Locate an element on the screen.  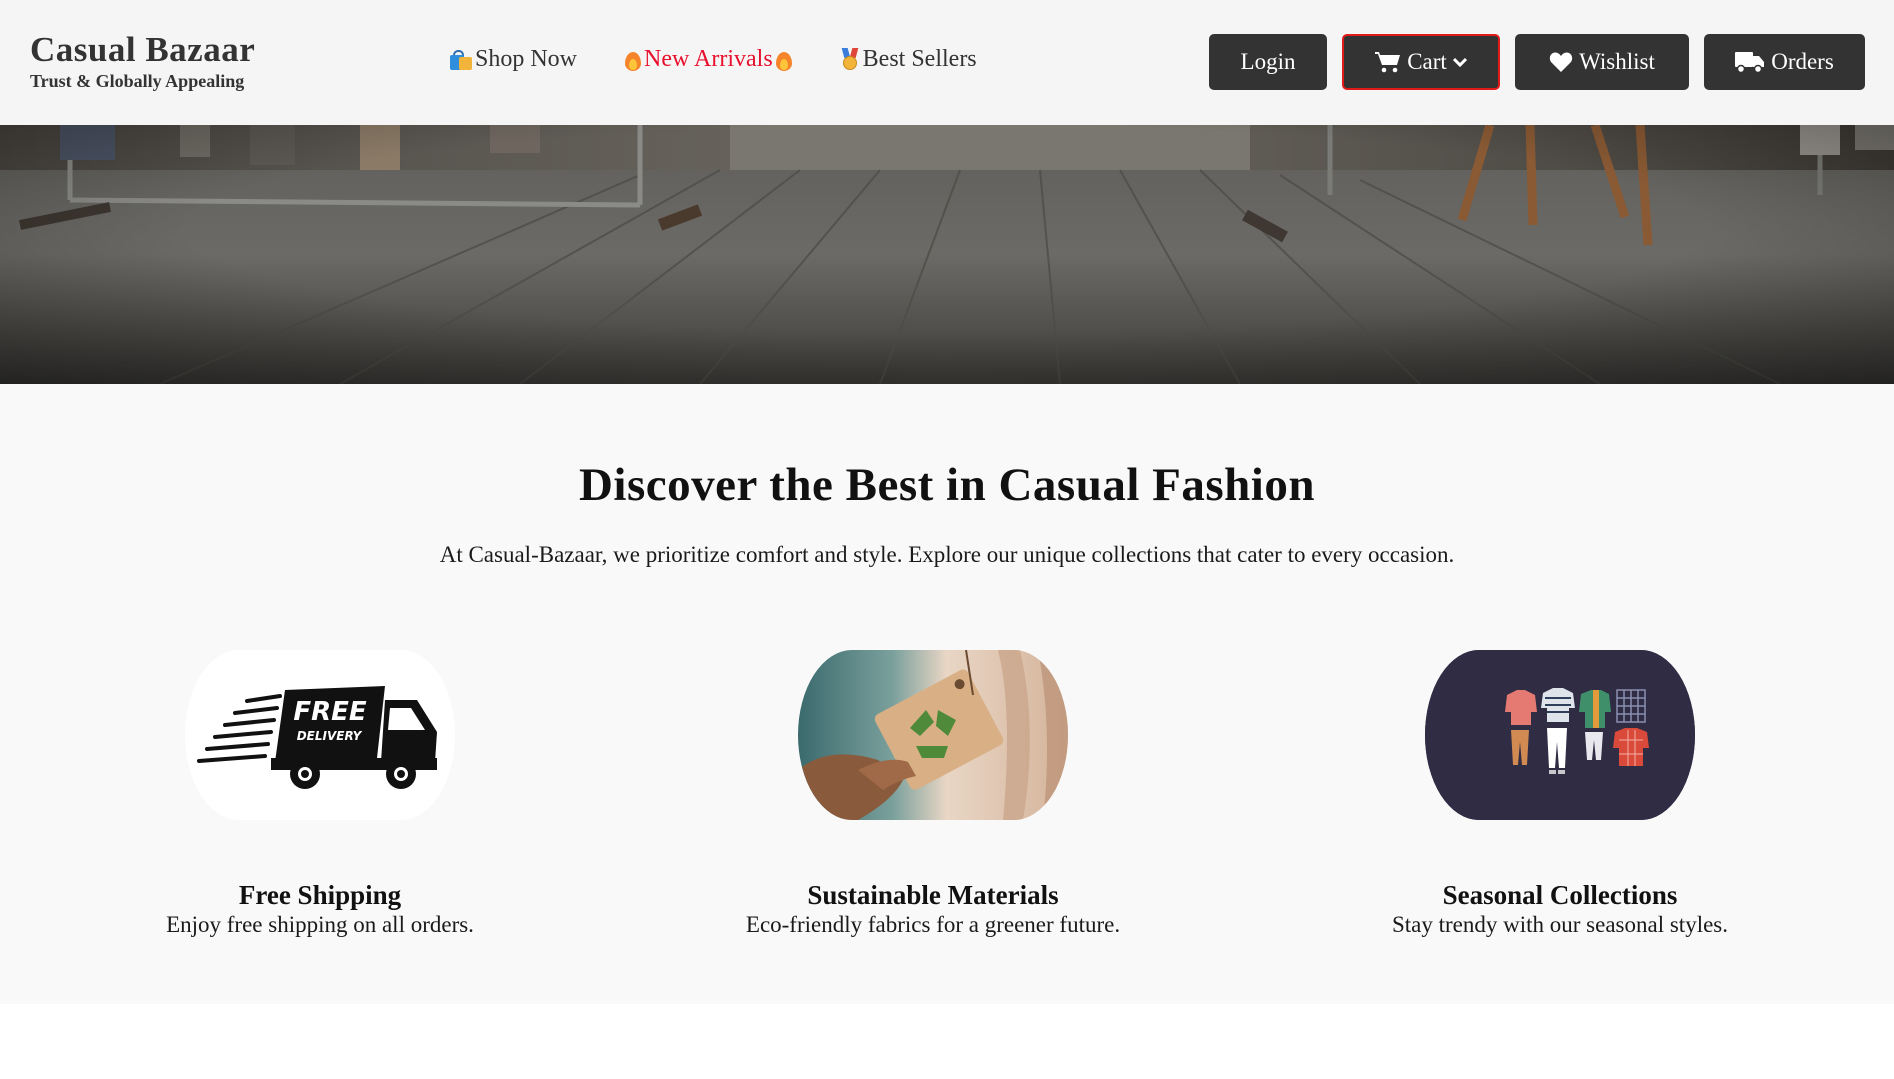
cart-button-label: Cart is located at coordinates (1427, 61).